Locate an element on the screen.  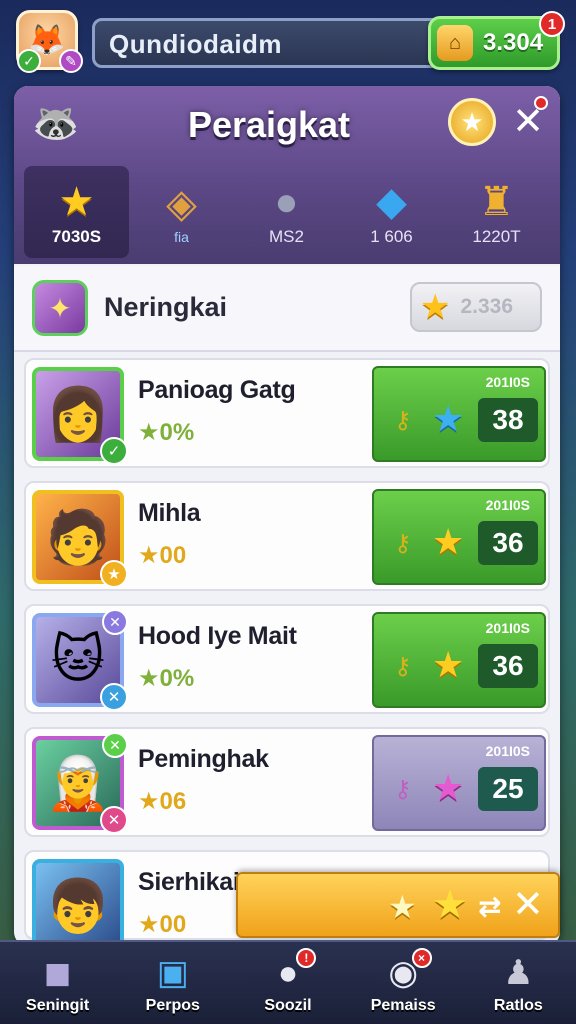
player-name: Sierhikait is located at coordinates (193, 882).